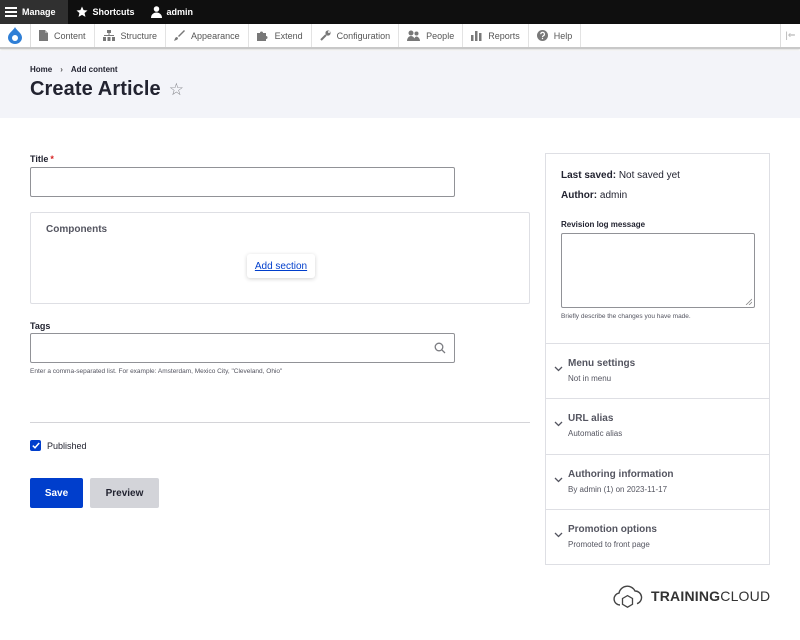  What do you see at coordinates (40, 326) in the screenshot?
I see `tags-label: Tags` at bounding box center [40, 326].